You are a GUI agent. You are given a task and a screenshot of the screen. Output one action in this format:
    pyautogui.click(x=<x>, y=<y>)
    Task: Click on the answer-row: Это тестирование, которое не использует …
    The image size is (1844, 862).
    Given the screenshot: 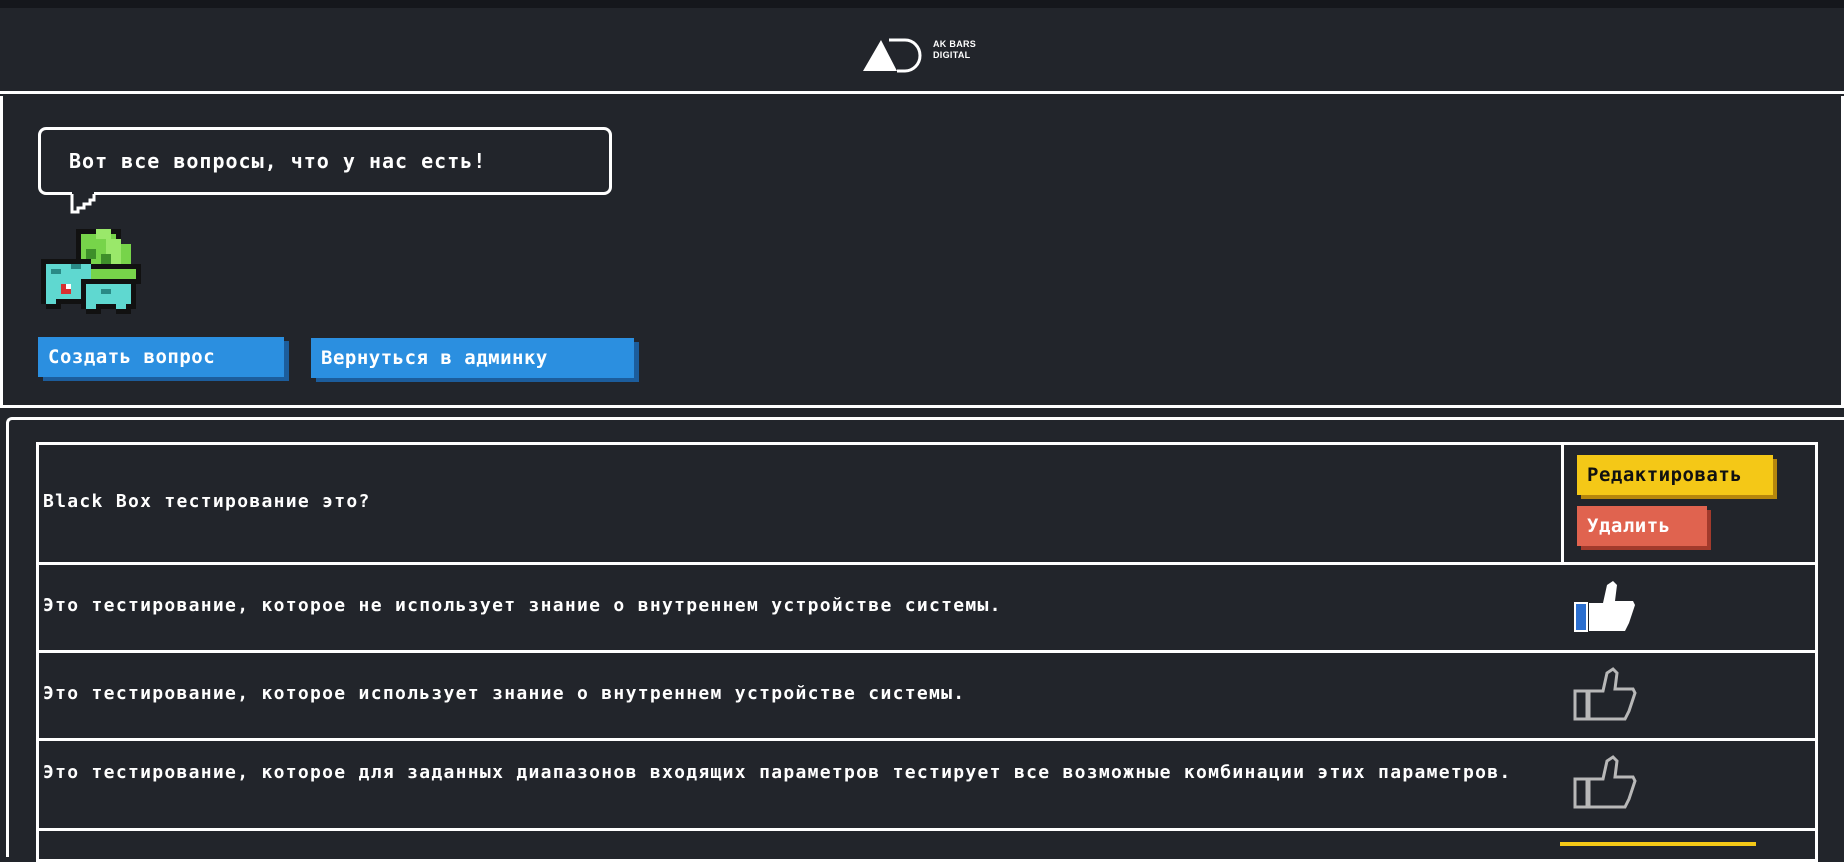 What is the action you would take?
    pyautogui.click(x=927, y=609)
    